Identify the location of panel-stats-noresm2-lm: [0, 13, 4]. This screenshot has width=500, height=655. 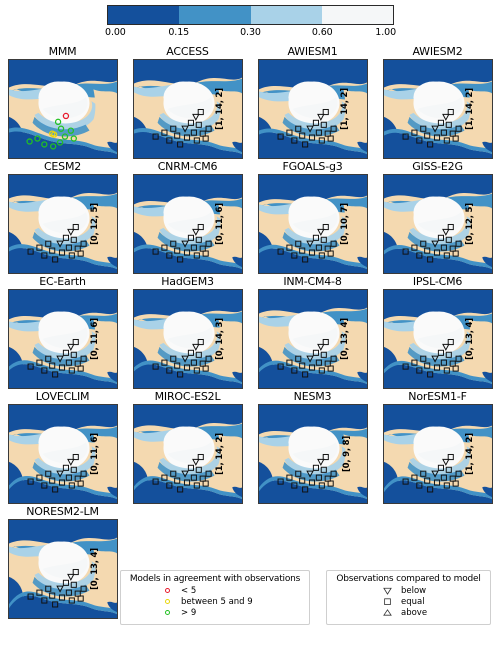
(94, 569).